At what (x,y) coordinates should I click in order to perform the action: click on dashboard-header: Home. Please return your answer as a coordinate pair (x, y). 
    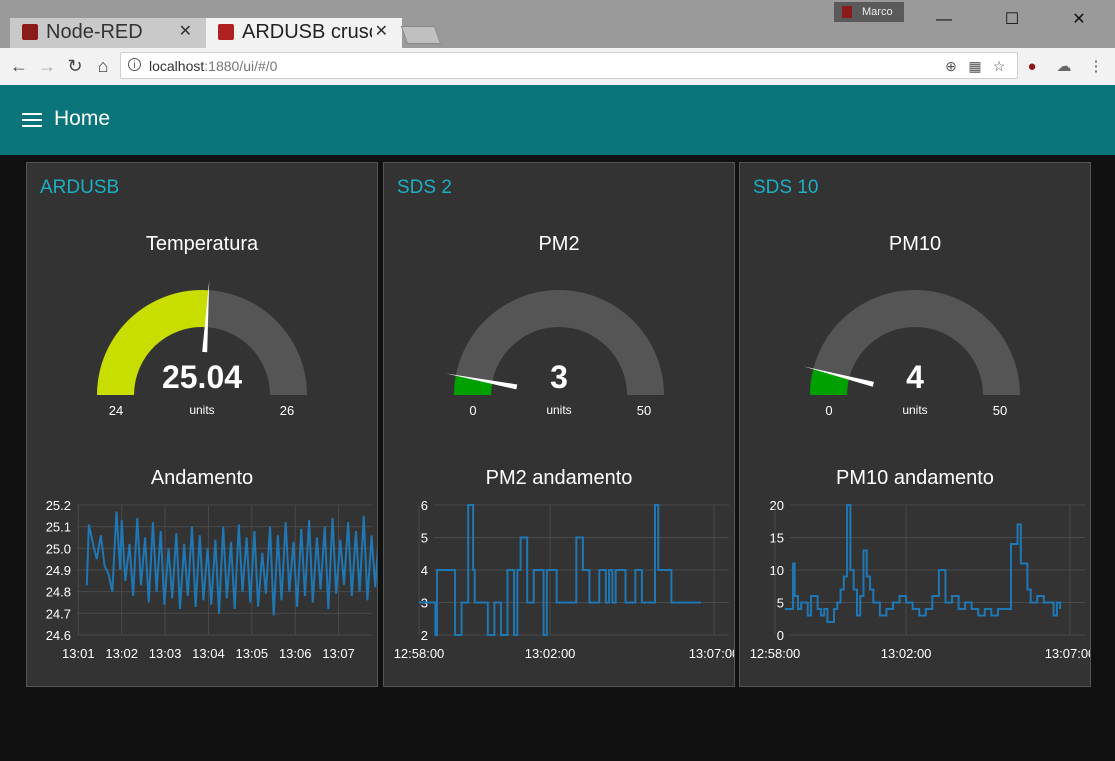
    Looking at the image, I should click on (557, 120).